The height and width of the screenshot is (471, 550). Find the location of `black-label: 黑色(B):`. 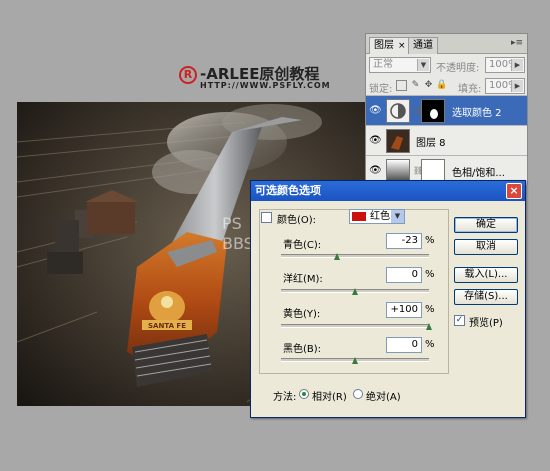

black-label: 黑色(B): is located at coordinates (302, 349).